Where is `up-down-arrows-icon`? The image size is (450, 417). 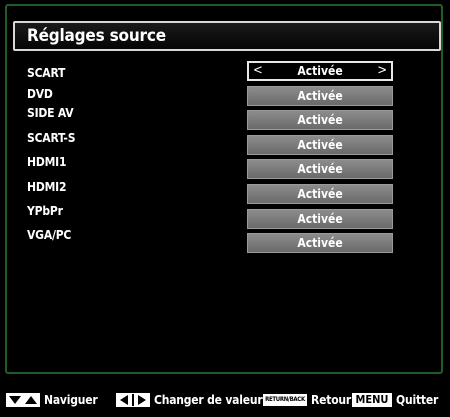
up-down-arrows-icon is located at coordinates (23, 400).